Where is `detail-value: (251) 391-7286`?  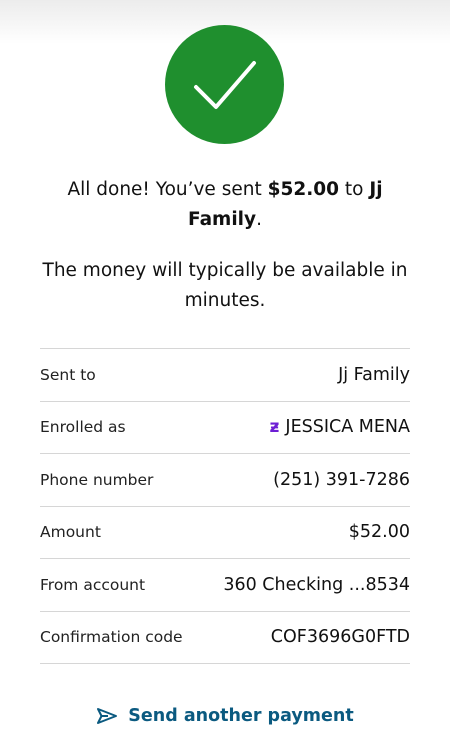
detail-value: (251) 391-7286 is located at coordinates (341, 479).